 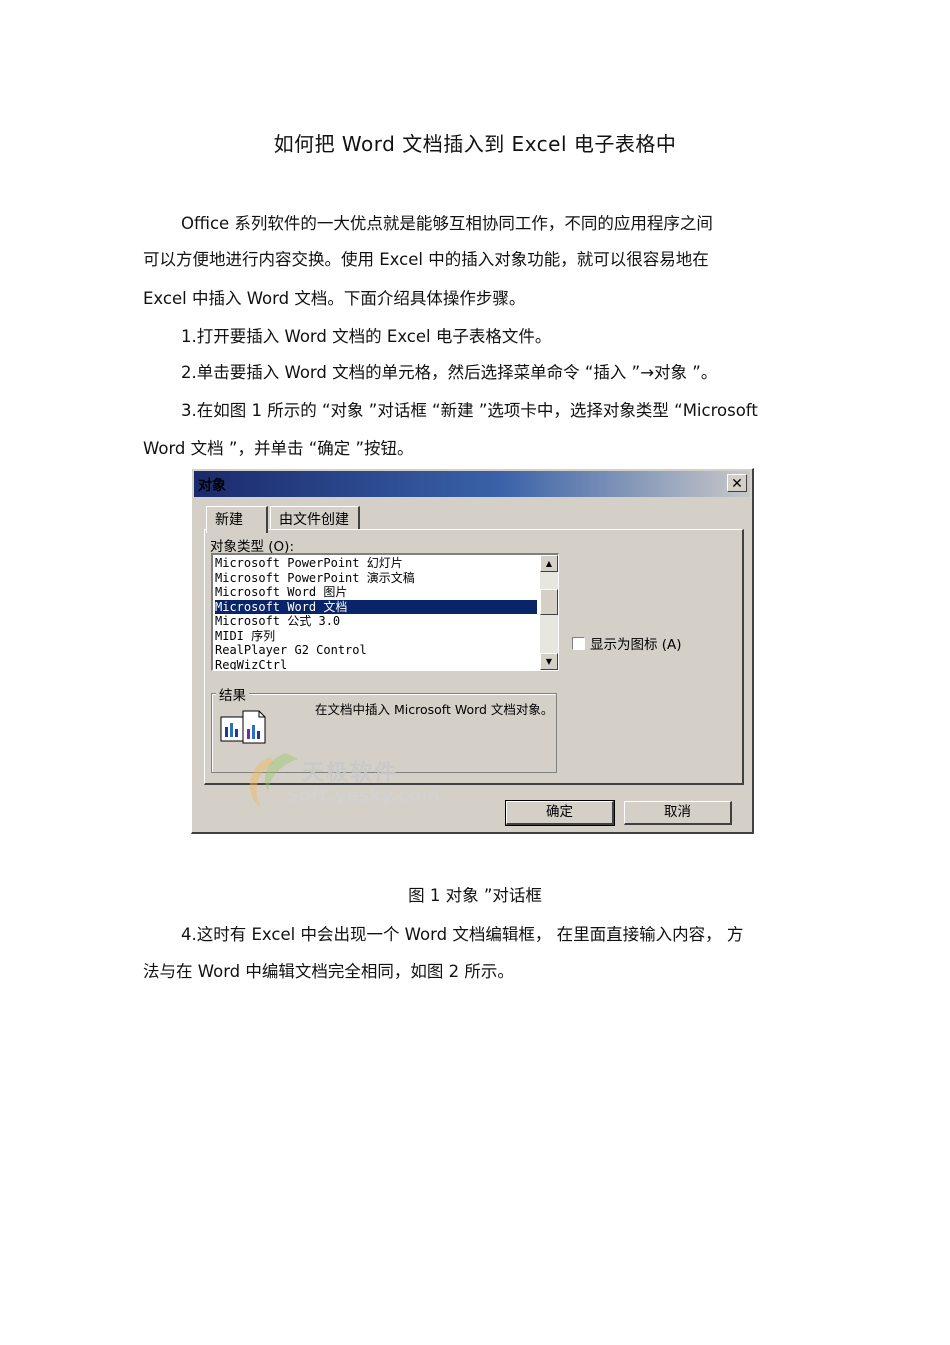 I want to click on list-item: MIDI 序列, so click(x=376, y=636).